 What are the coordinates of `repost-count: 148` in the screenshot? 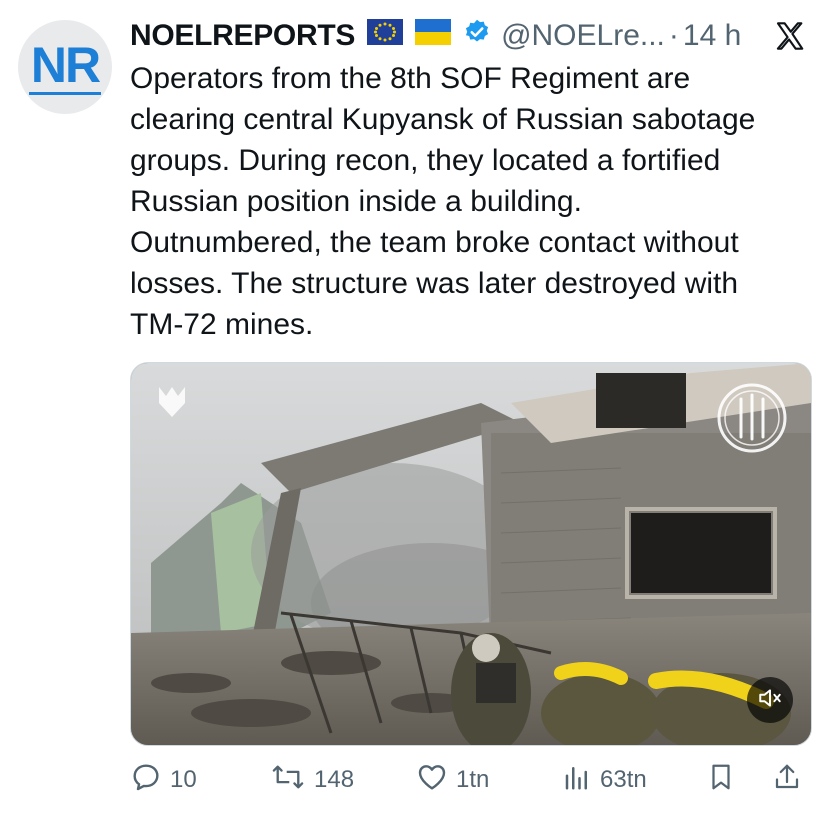 It's located at (334, 779).